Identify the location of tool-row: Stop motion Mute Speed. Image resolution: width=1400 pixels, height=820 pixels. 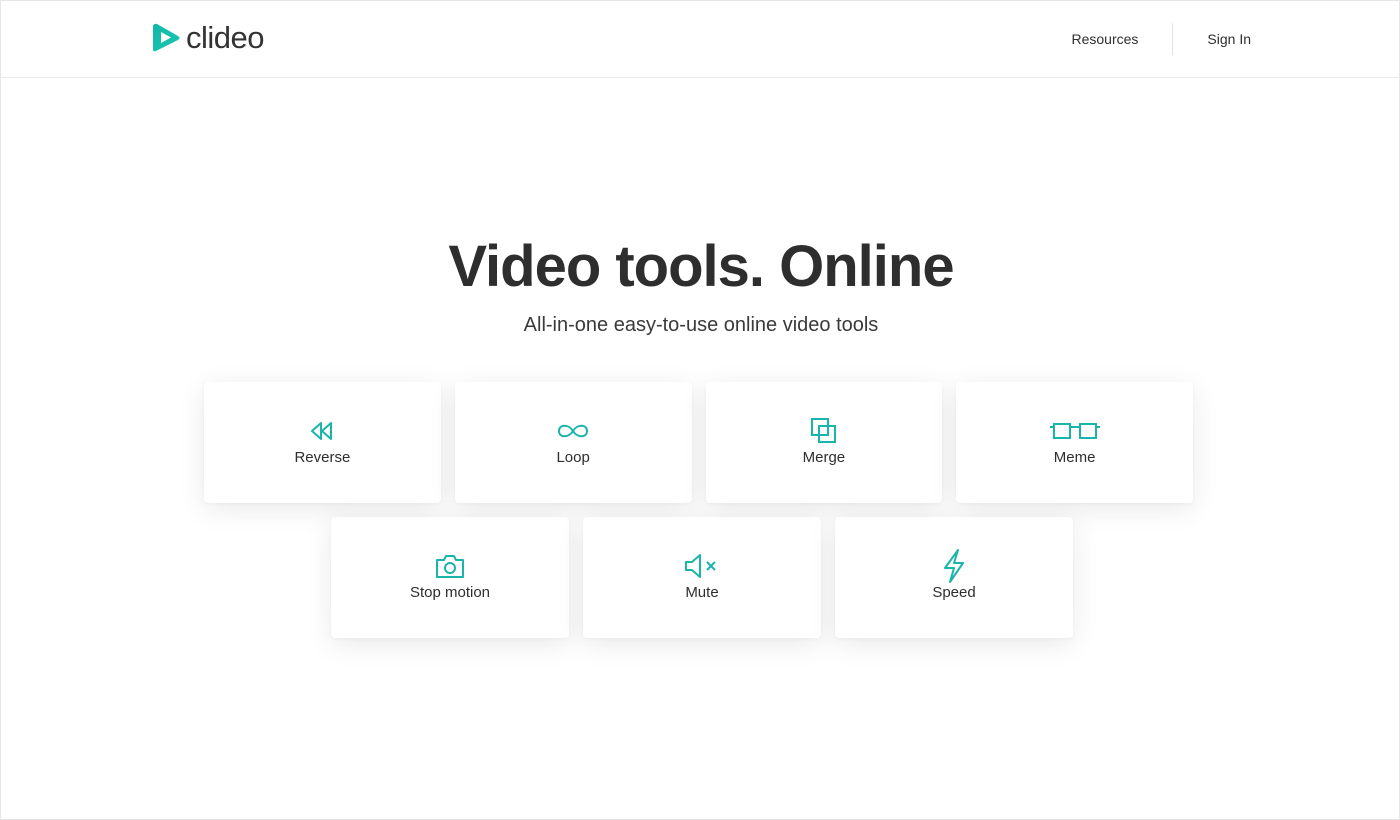
(702, 577).